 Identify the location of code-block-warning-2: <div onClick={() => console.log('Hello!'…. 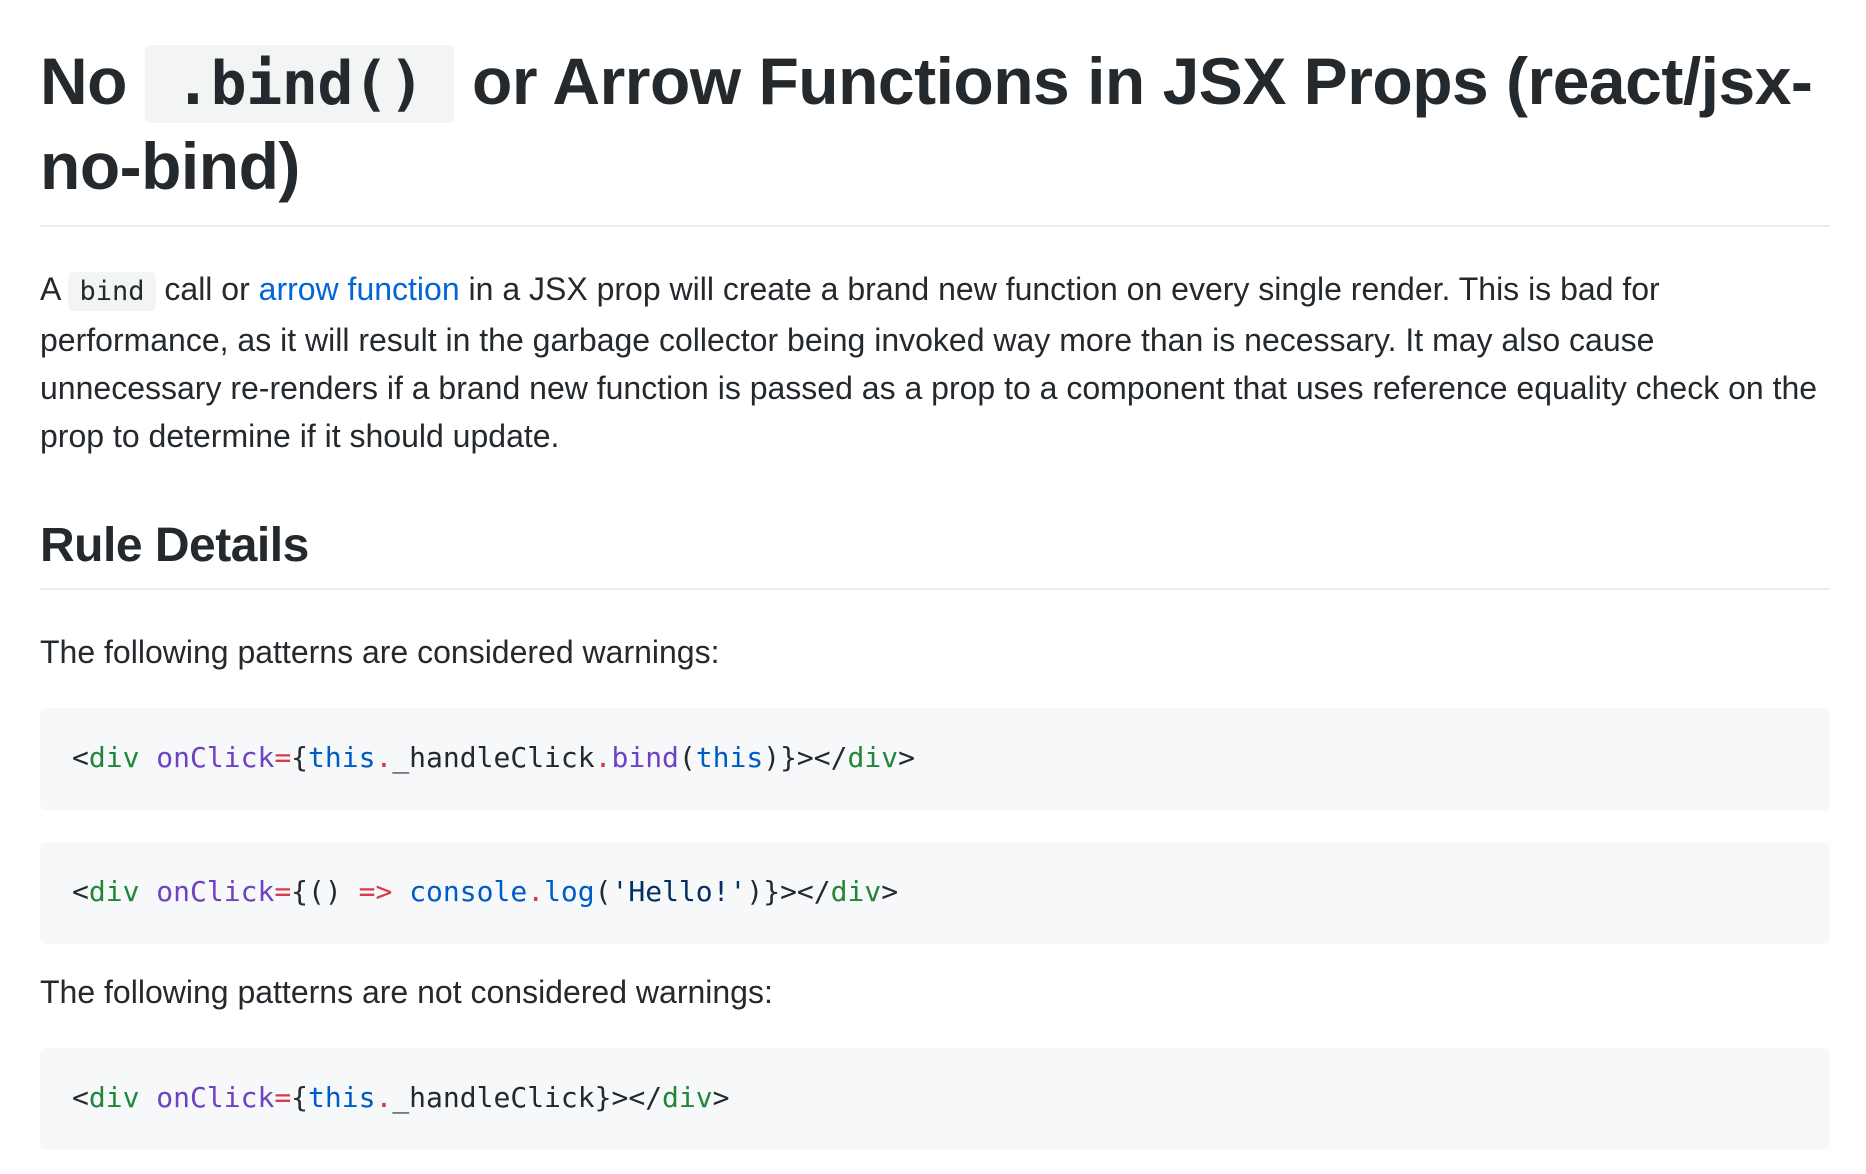
(935, 893).